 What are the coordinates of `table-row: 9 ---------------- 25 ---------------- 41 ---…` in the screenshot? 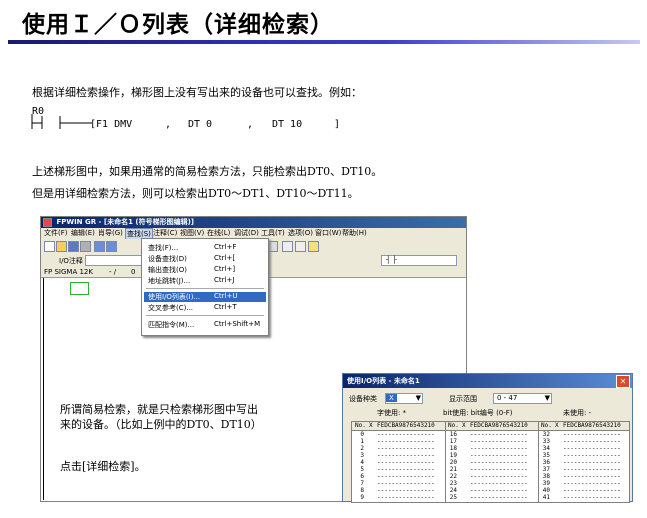 It's located at (490, 497).